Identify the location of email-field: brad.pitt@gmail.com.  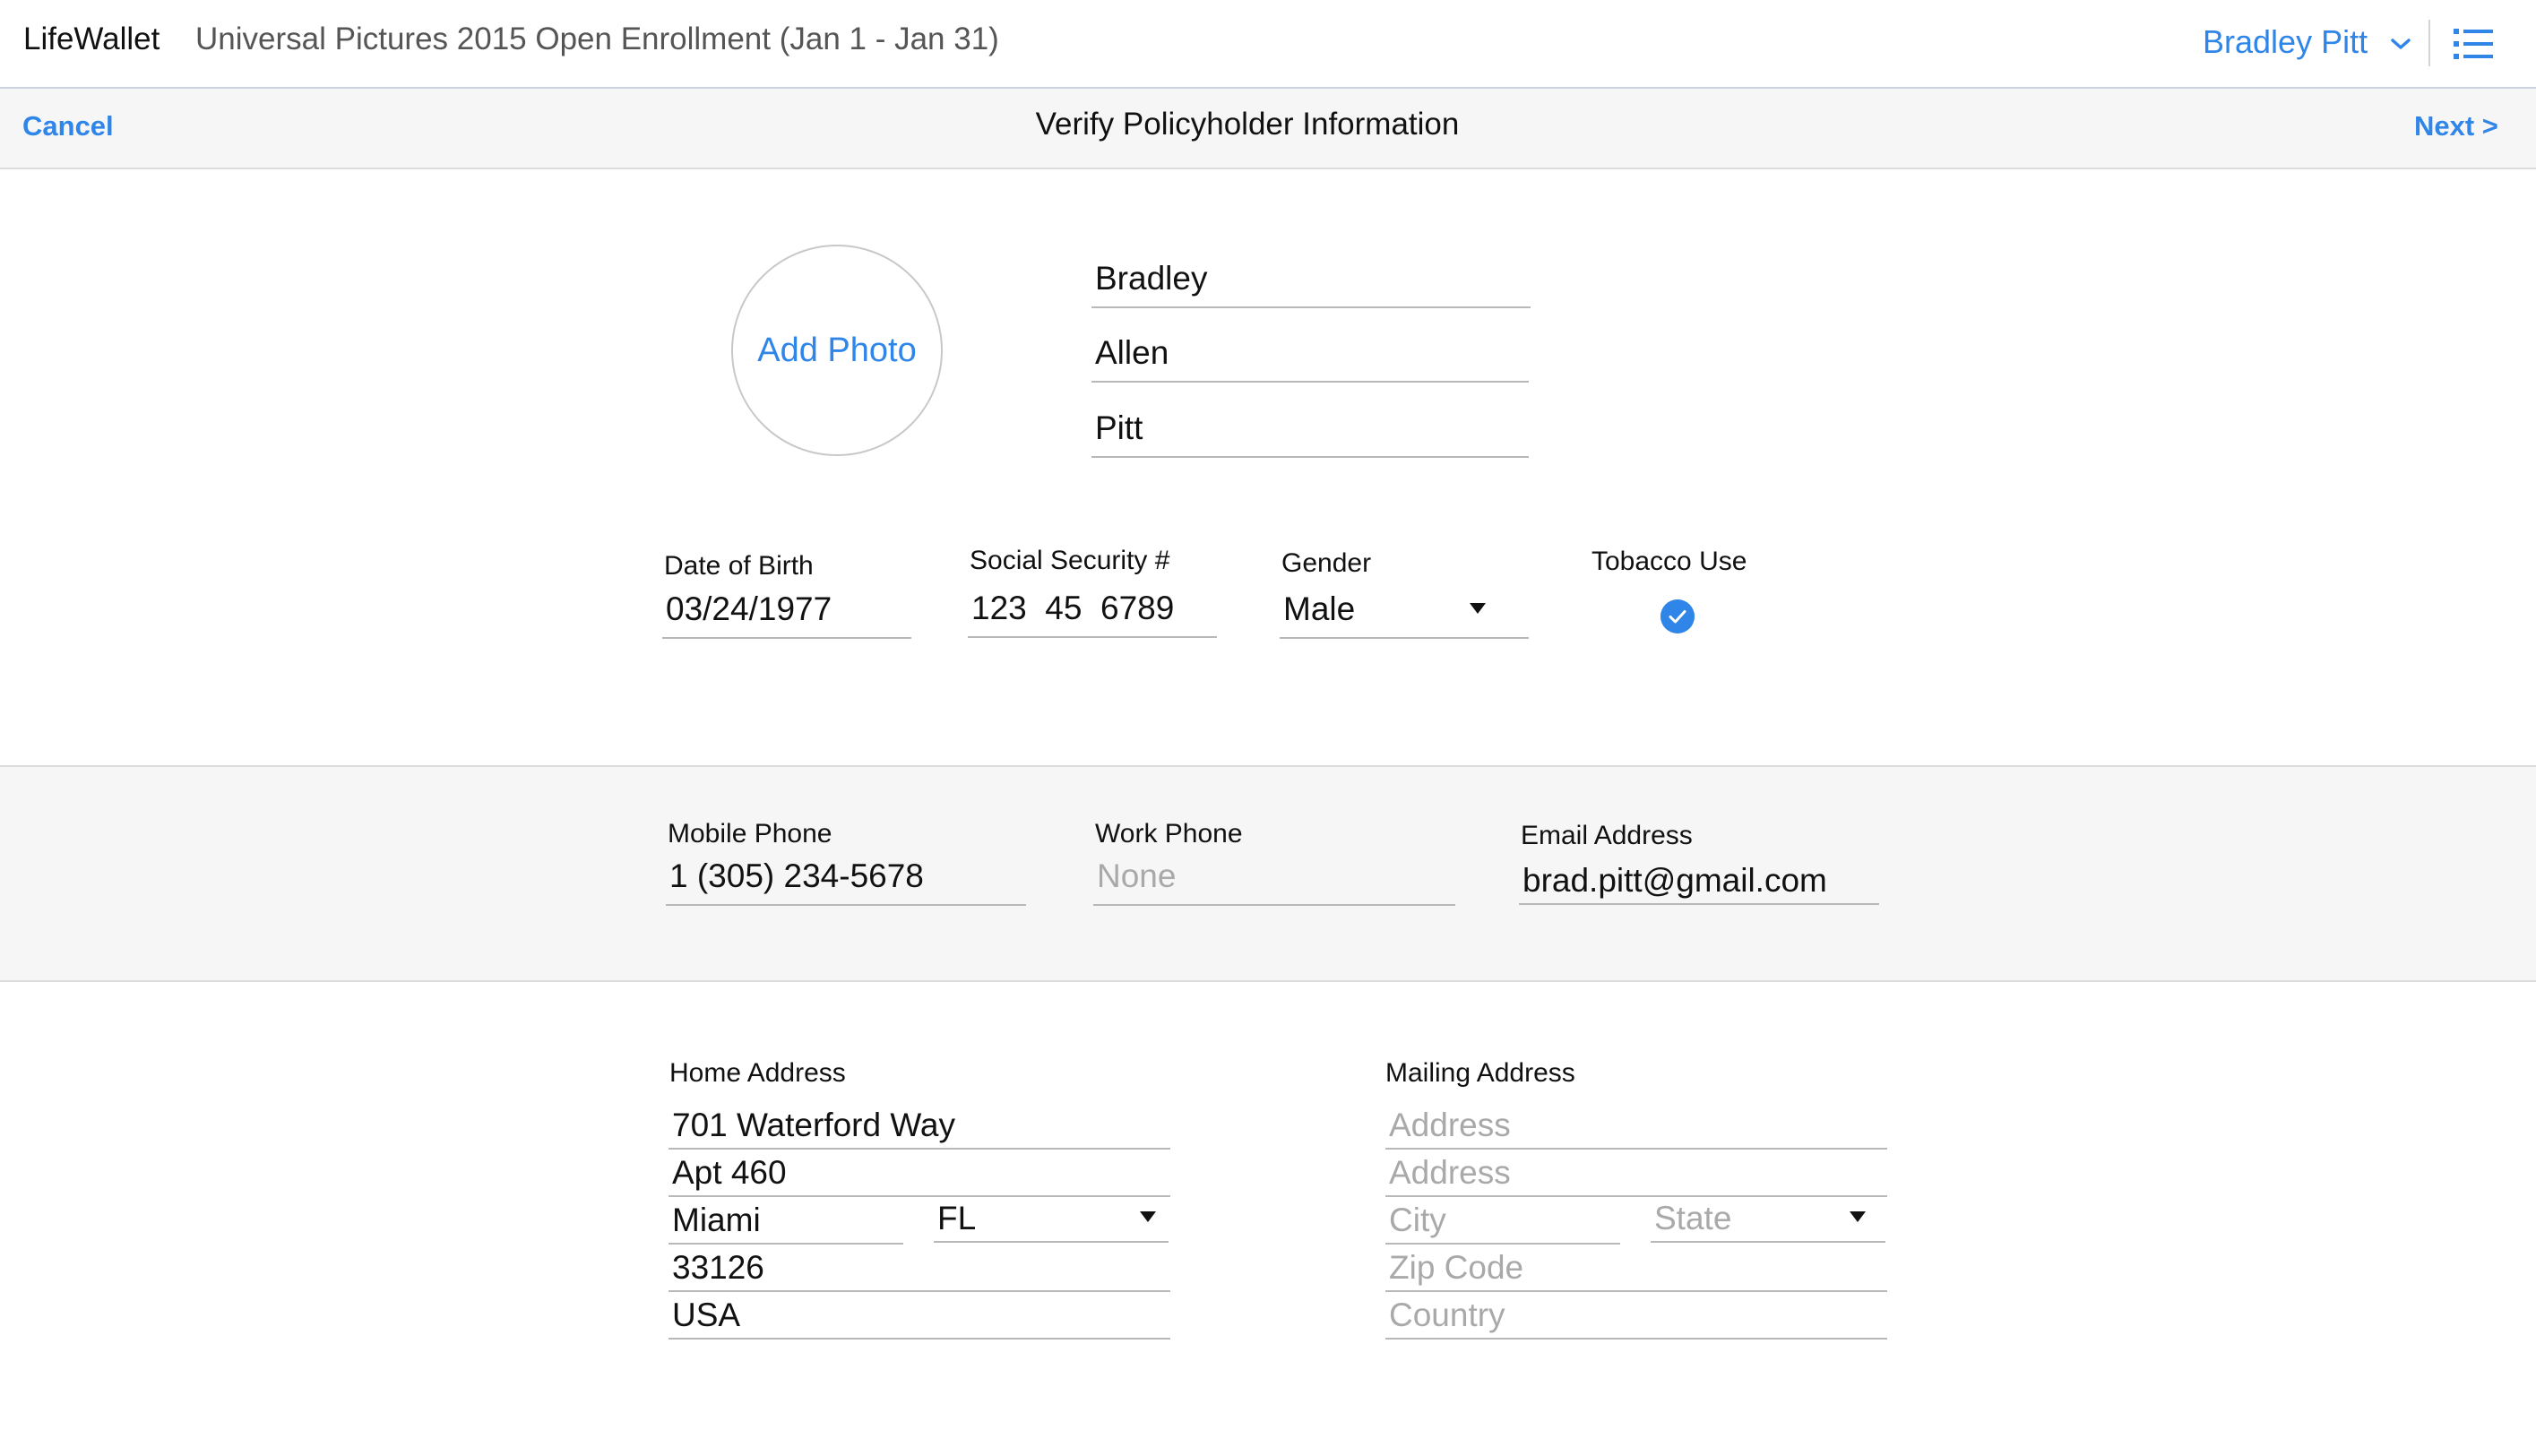
(1699, 881).